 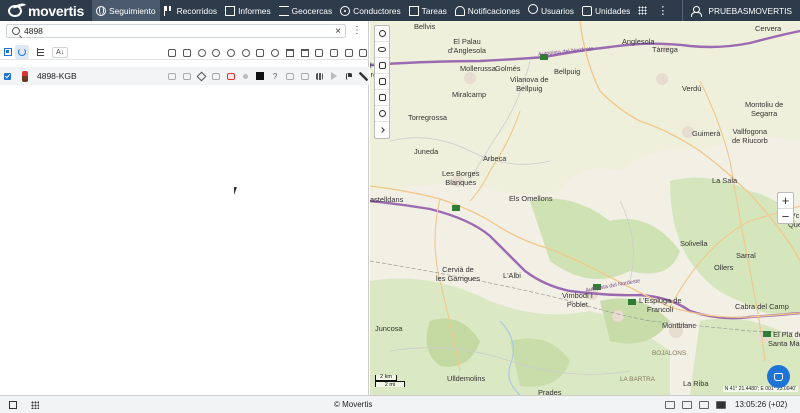 What do you see at coordinates (290, 53) in the screenshot?
I see `signal-icon` at bounding box center [290, 53].